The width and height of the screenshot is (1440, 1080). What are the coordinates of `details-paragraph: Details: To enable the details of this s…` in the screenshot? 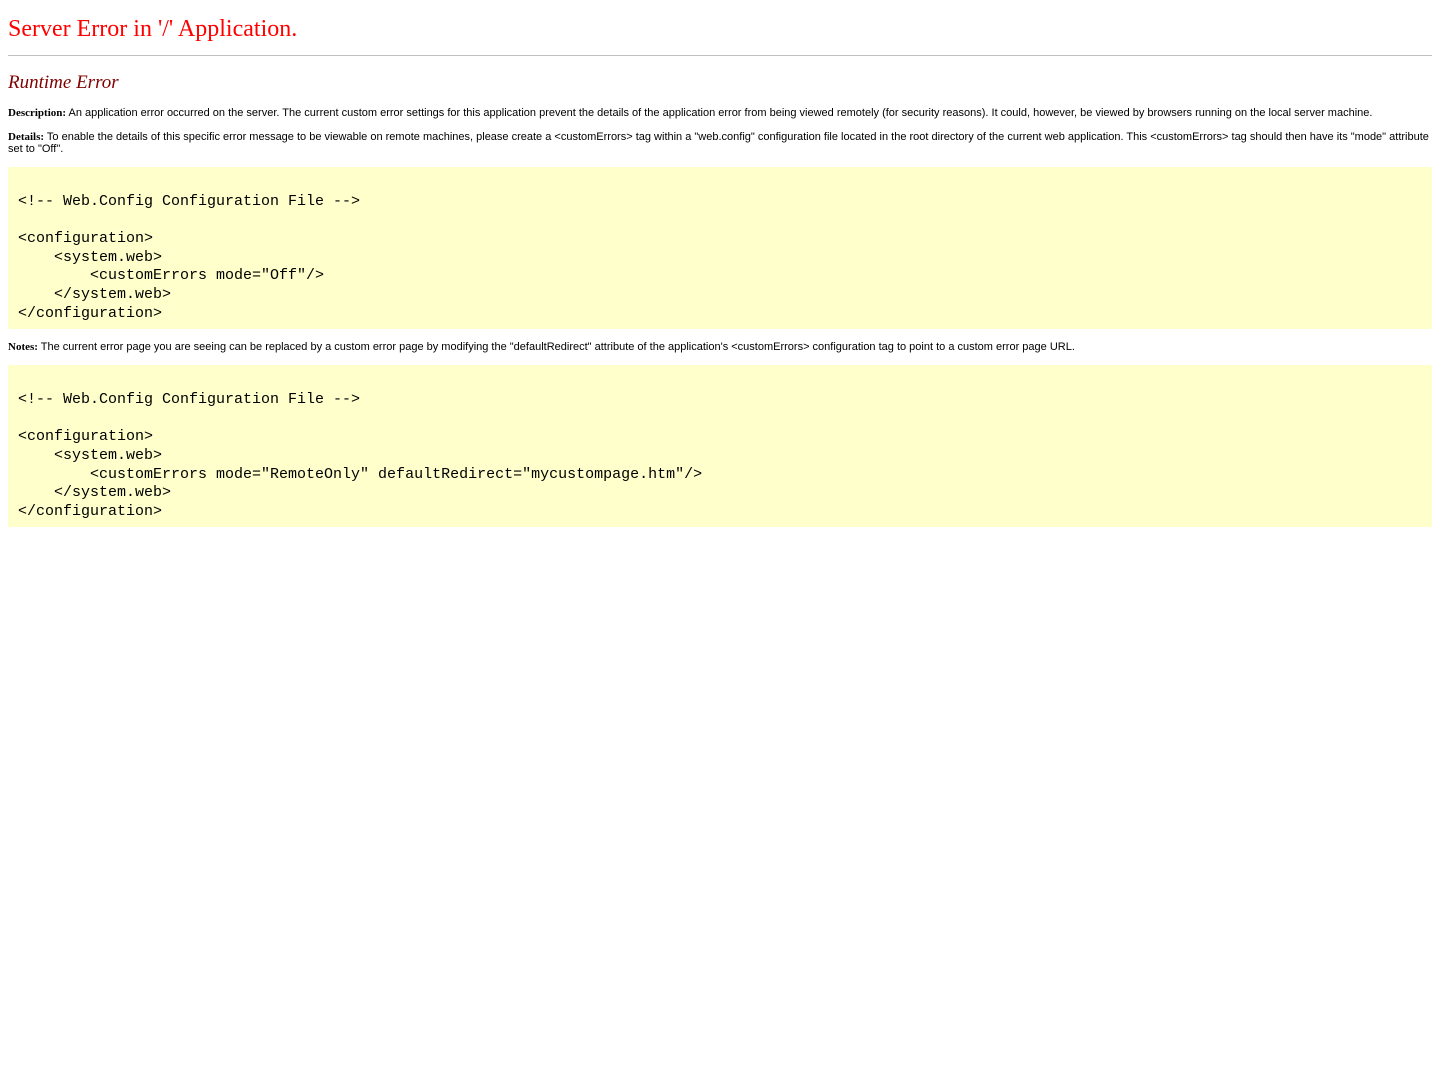 It's located at (720, 143).